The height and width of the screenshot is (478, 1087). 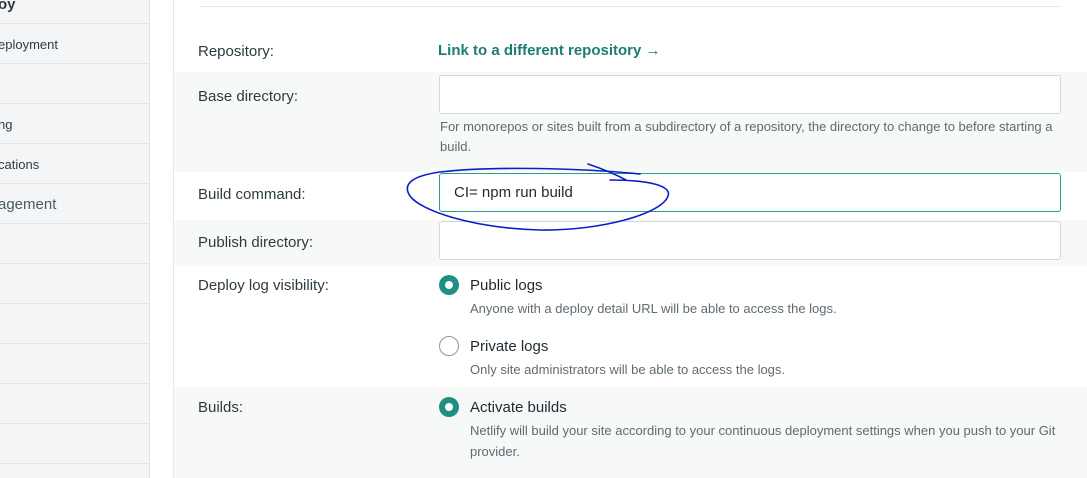 I want to click on build-command-input, so click(x=750, y=192).